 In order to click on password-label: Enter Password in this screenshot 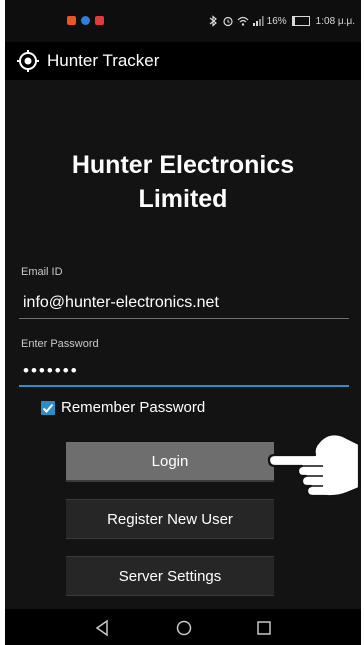, I will do `click(60, 344)`.